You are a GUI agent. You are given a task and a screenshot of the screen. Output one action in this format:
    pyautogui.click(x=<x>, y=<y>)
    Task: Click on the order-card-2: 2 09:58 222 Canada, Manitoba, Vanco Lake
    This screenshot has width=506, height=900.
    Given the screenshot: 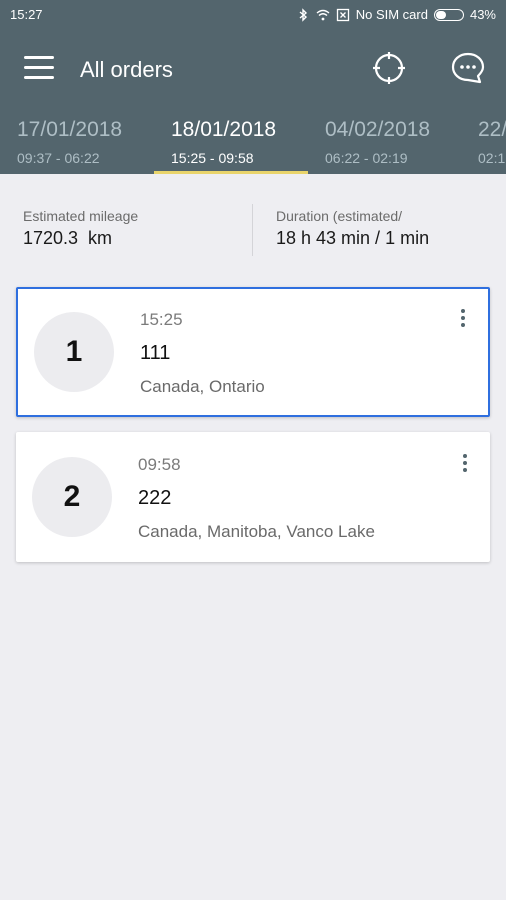 What is the action you would take?
    pyautogui.click(x=253, y=497)
    